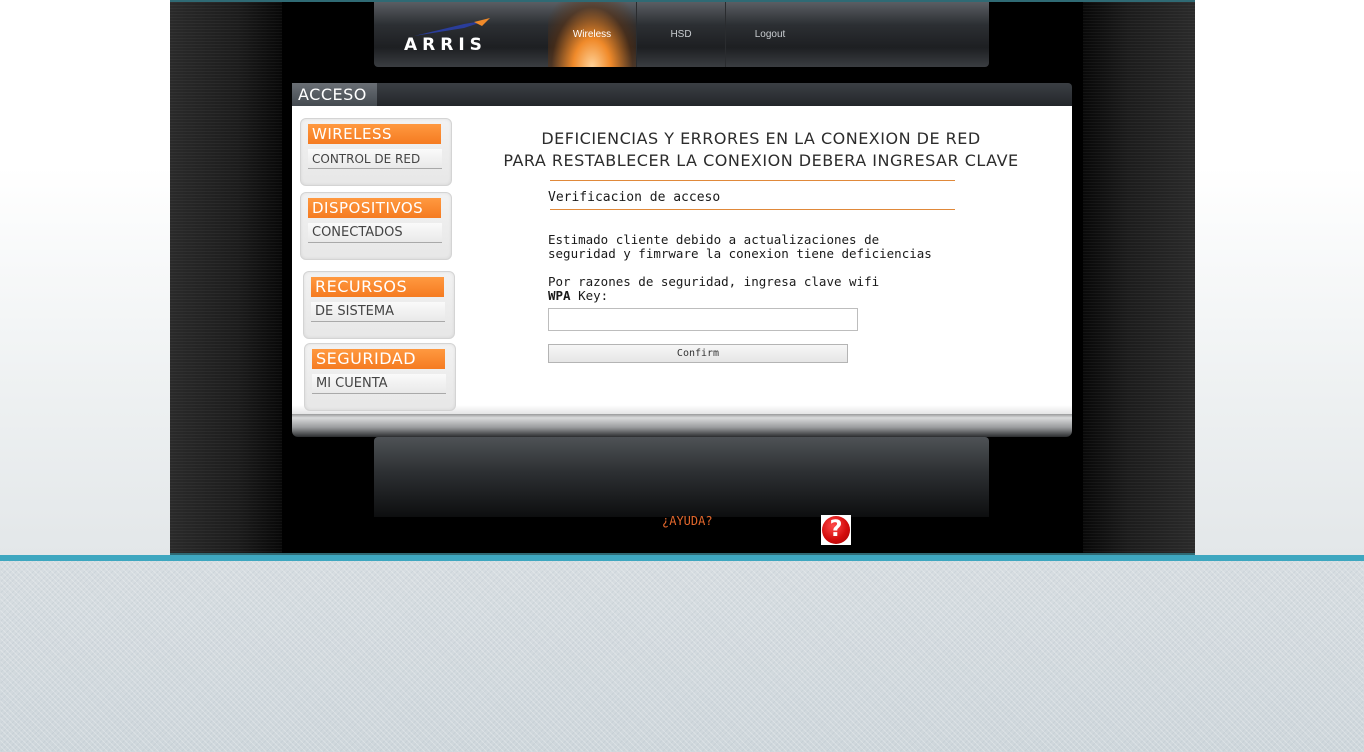  What do you see at coordinates (687, 521) in the screenshot?
I see `help-link: ¿AYUDA?` at bounding box center [687, 521].